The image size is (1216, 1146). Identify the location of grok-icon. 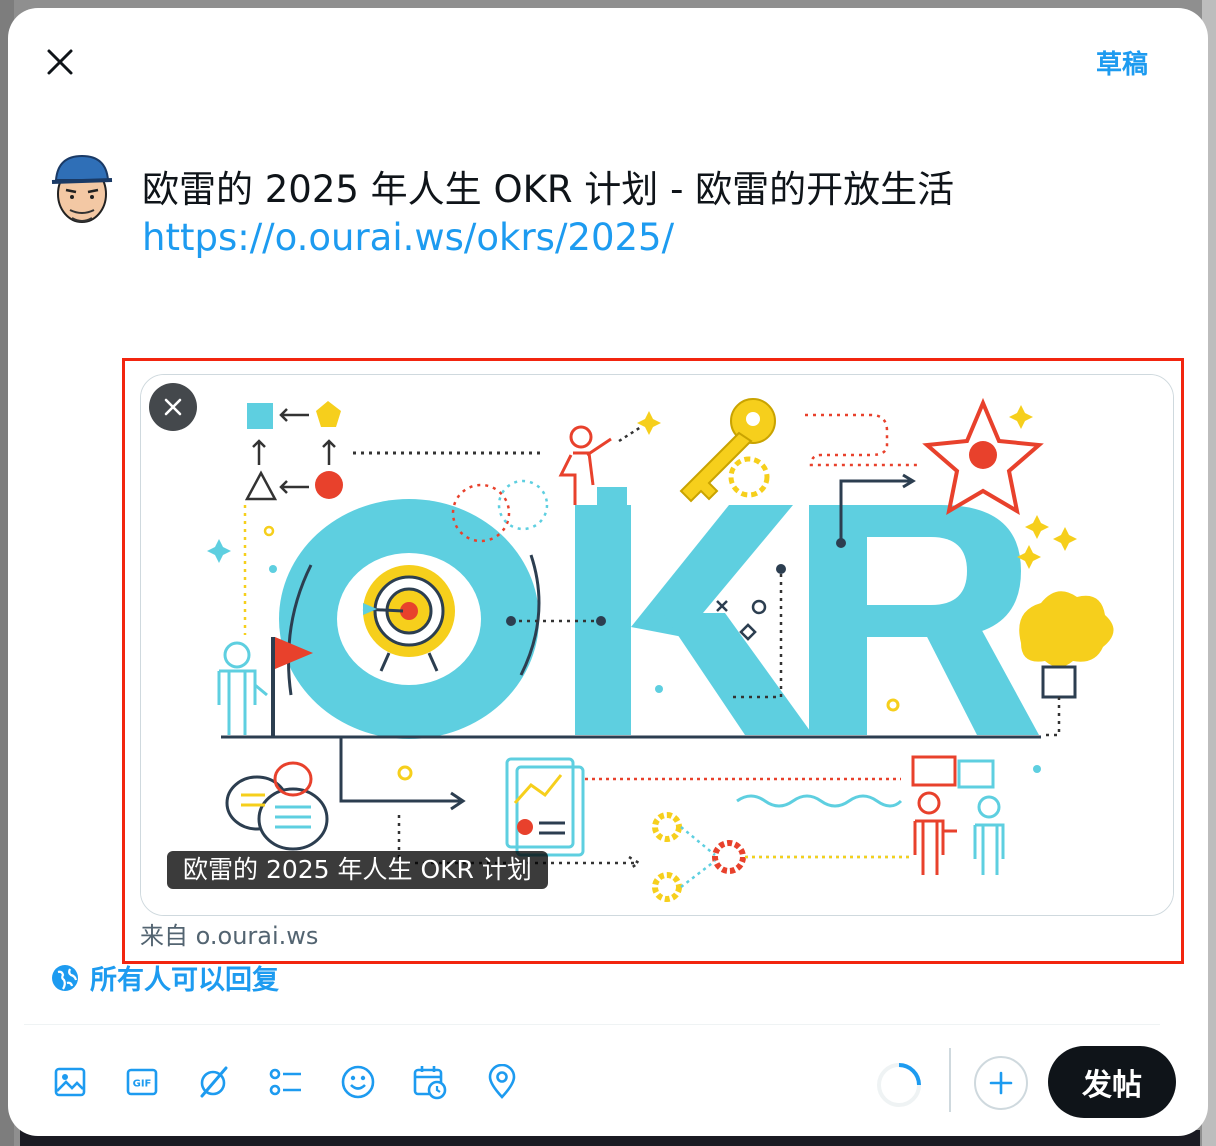
(214, 1082).